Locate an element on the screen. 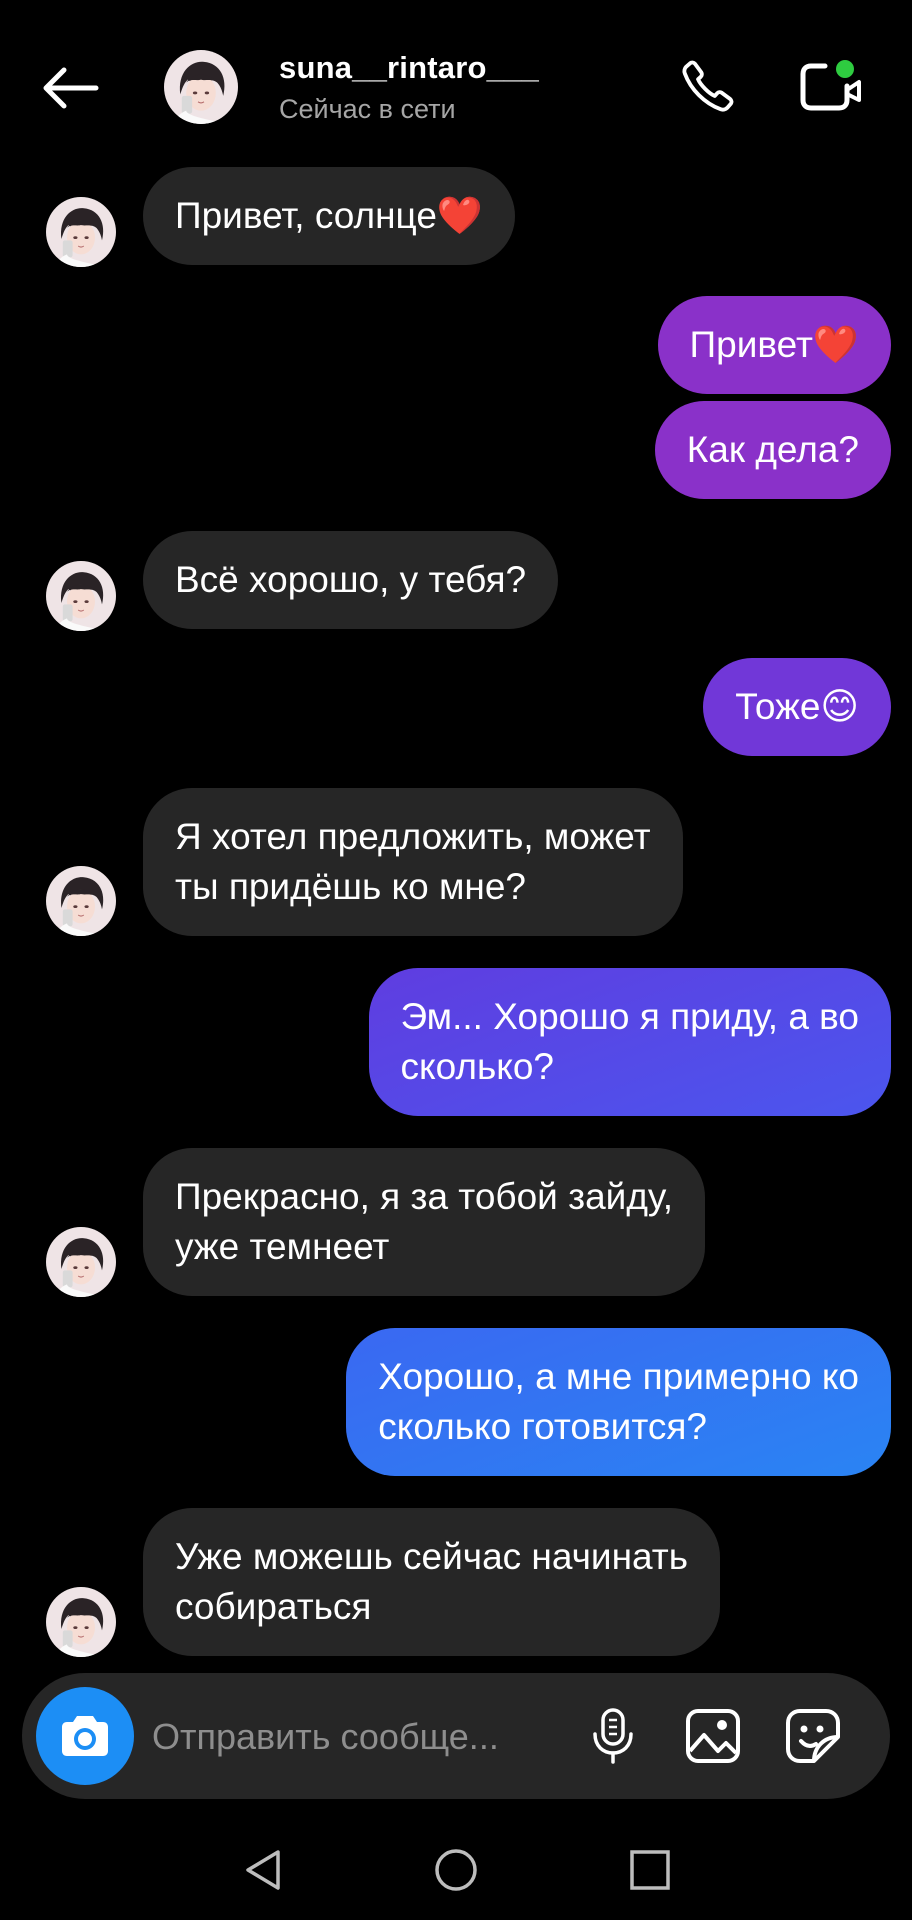 The image size is (912, 1920). online-status: Сейчас в сети is located at coordinates (367, 109).